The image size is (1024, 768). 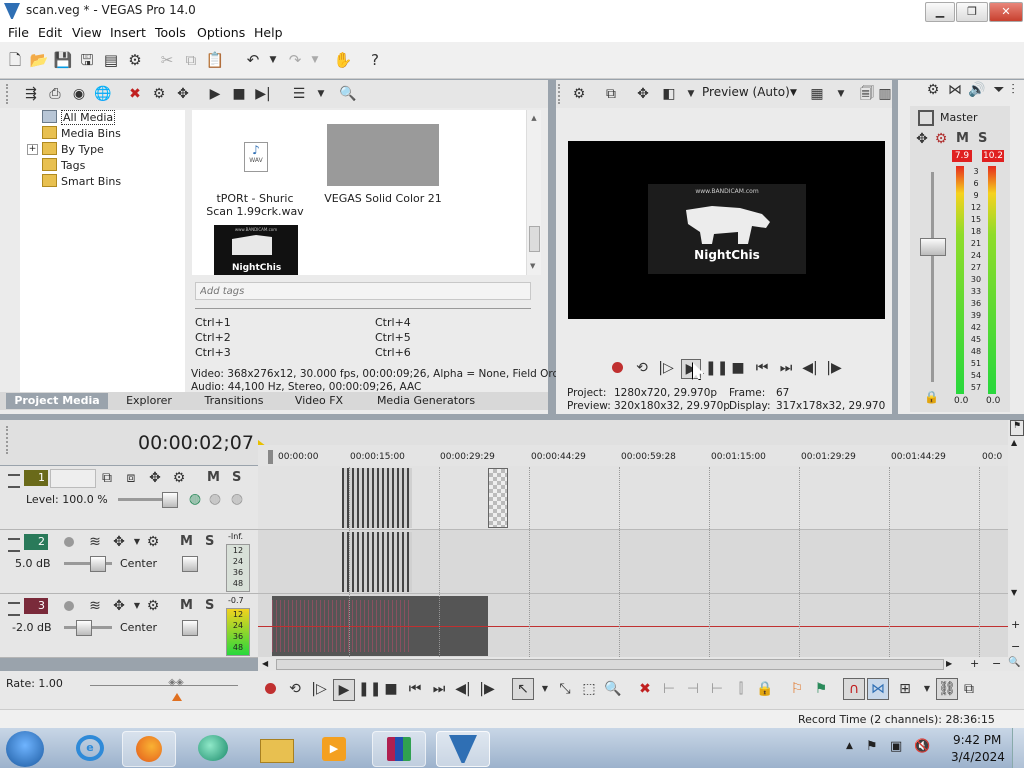 What do you see at coordinates (276, 748) in the screenshot?
I see `file-explorer-icon` at bounding box center [276, 748].